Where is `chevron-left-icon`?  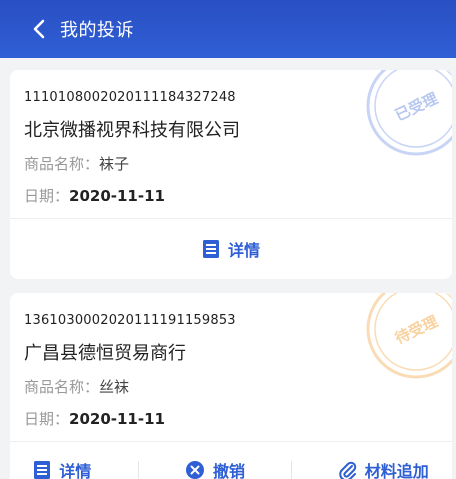 chevron-left-icon is located at coordinates (39, 29).